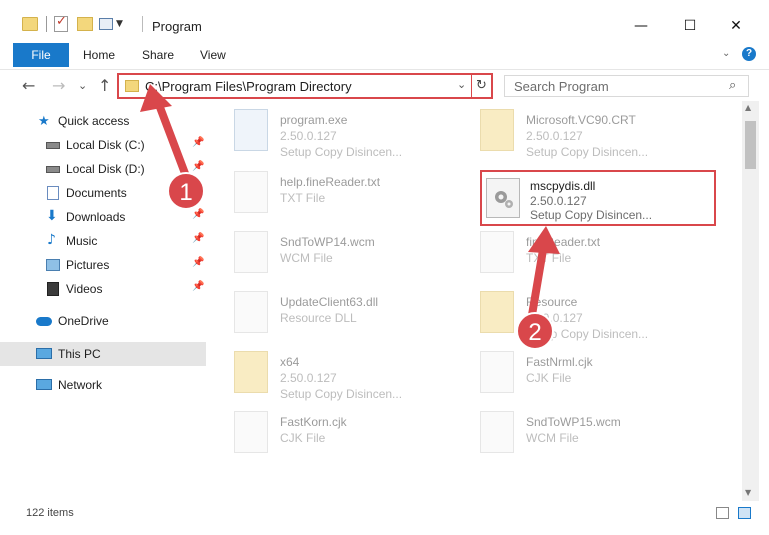 The width and height of the screenshot is (769, 535). I want to click on sidebar-item-videos: Videos 📌, so click(103, 289).